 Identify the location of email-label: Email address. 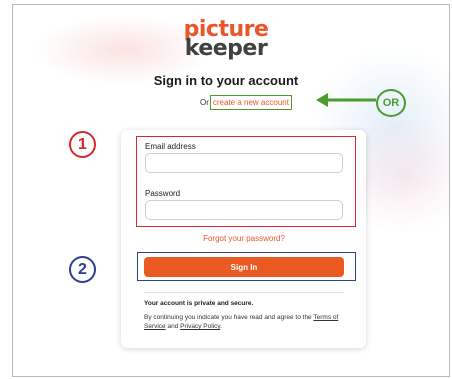
(170, 146).